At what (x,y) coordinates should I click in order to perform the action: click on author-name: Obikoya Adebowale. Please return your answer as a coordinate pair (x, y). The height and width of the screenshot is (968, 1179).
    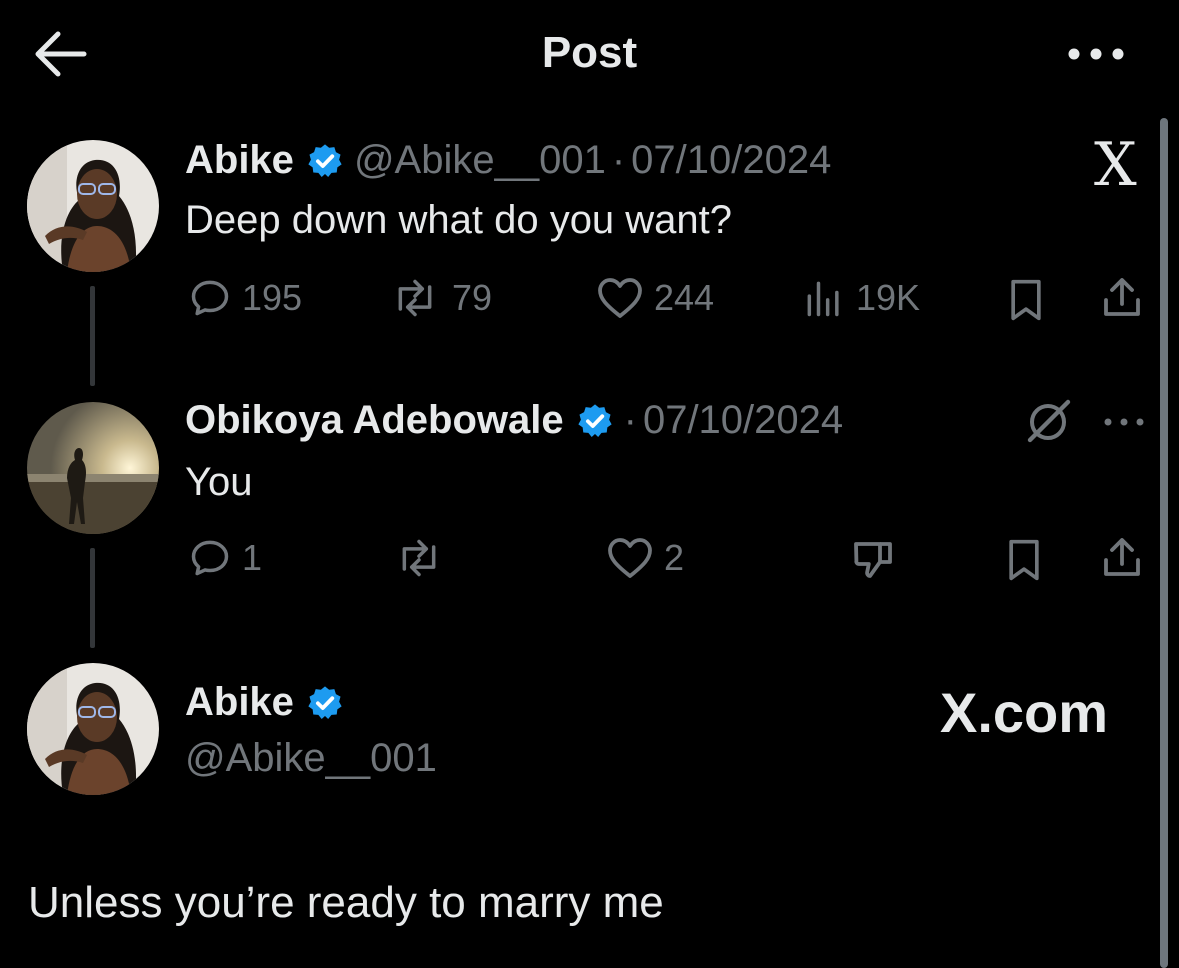
    Looking at the image, I should click on (374, 420).